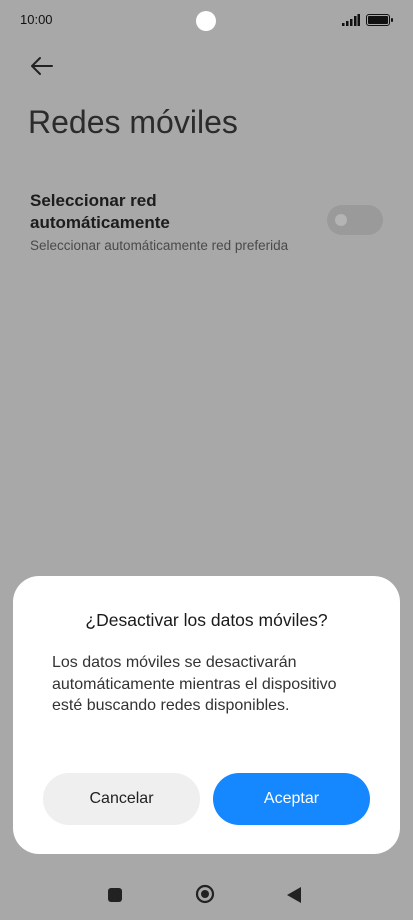 The height and width of the screenshot is (920, 413). Describe the element at coordinates (121, 799) in the screenshot. I see `cancel-button: Cancelar` at that location.